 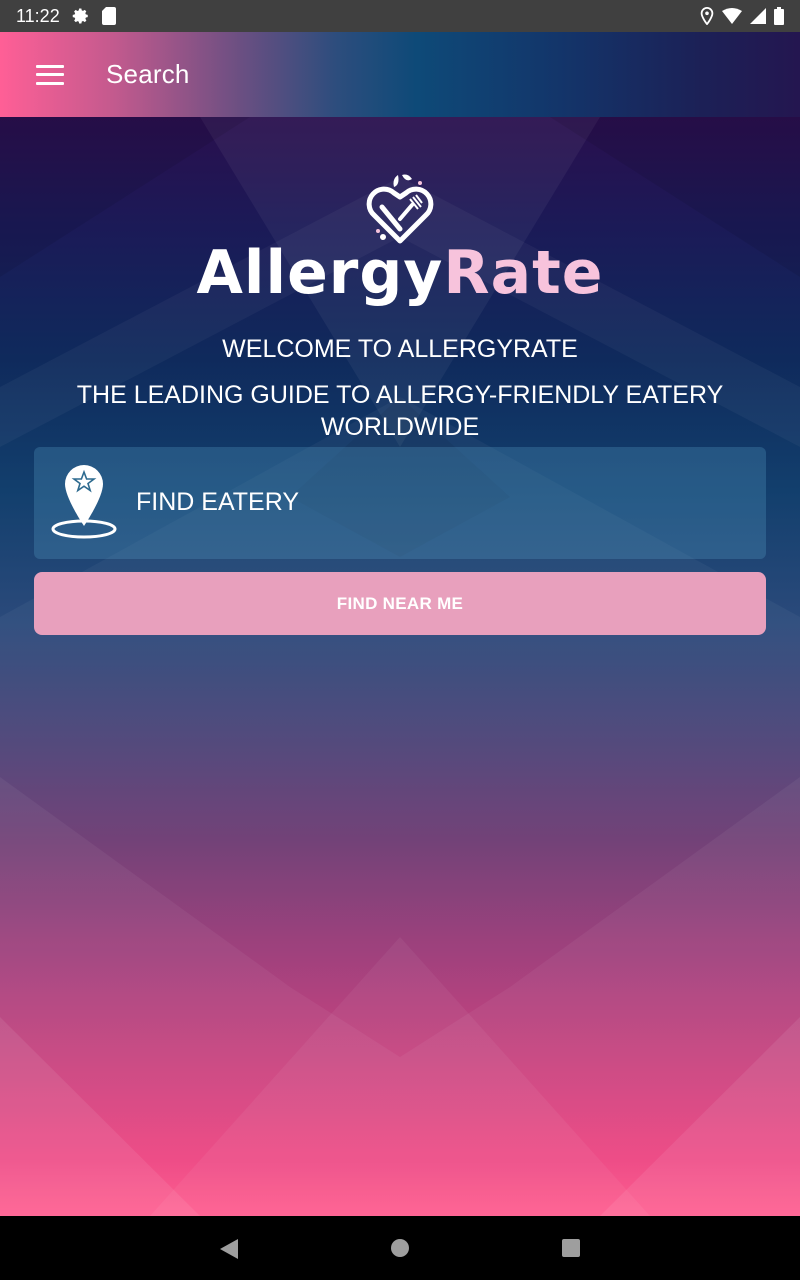 What do you see at coordinates (779, 16) in the screenshot?
I see `battery-icon` at bounding box center [779, 16].